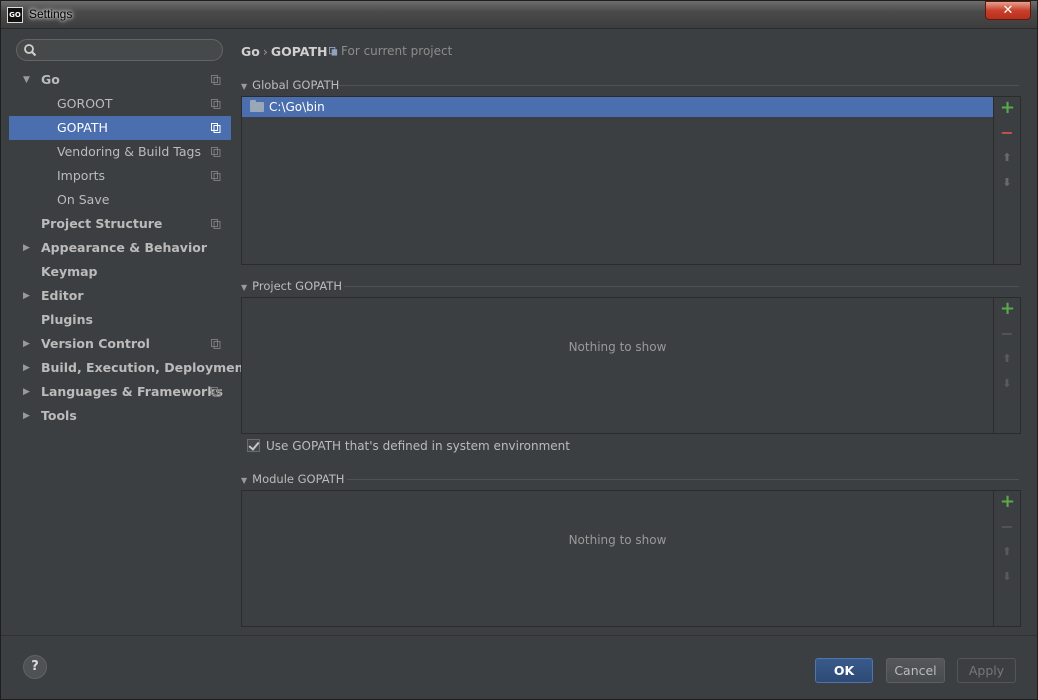 This screenshot has height=700, width=1038. Describe the element at coordinates (299, 51) in the screenshot. I see `breadcrumb-current: GOPATH` at that location.